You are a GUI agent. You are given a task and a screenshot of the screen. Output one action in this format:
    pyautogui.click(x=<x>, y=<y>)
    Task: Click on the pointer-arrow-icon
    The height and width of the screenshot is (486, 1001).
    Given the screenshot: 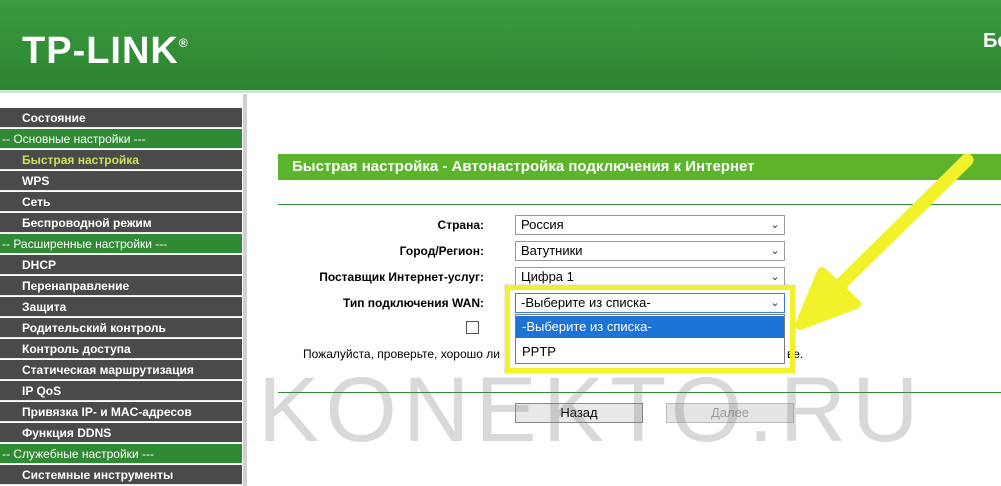 What is the action you would take?
    pyautogui.click(x=884, y=241)
    